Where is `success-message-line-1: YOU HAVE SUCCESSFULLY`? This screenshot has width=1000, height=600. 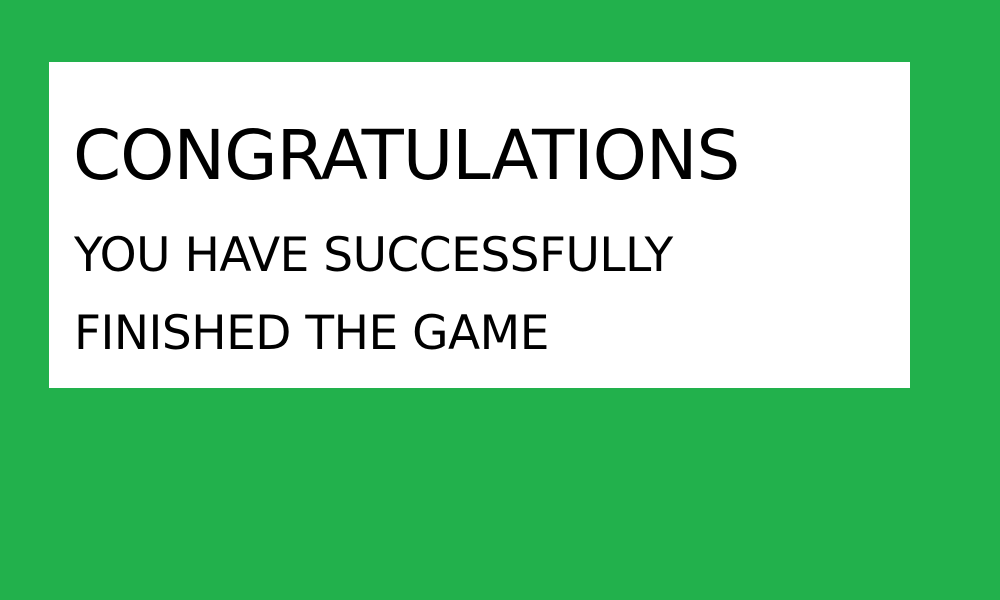
success-message-line-1: YOU HAVE SUCCESSFULLY is located at coordinates (373, 255).